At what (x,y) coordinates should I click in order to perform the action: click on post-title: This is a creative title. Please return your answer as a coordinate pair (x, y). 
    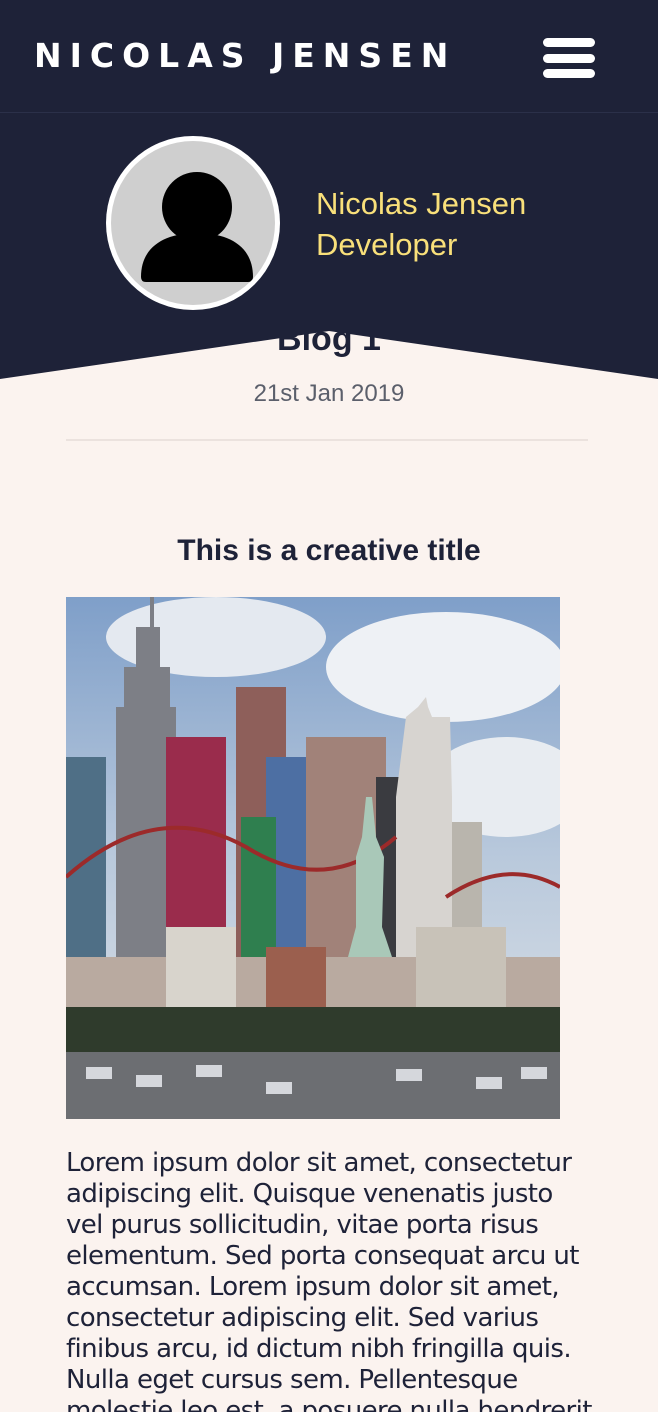
    Looking at the image, I should click on (329, 550).